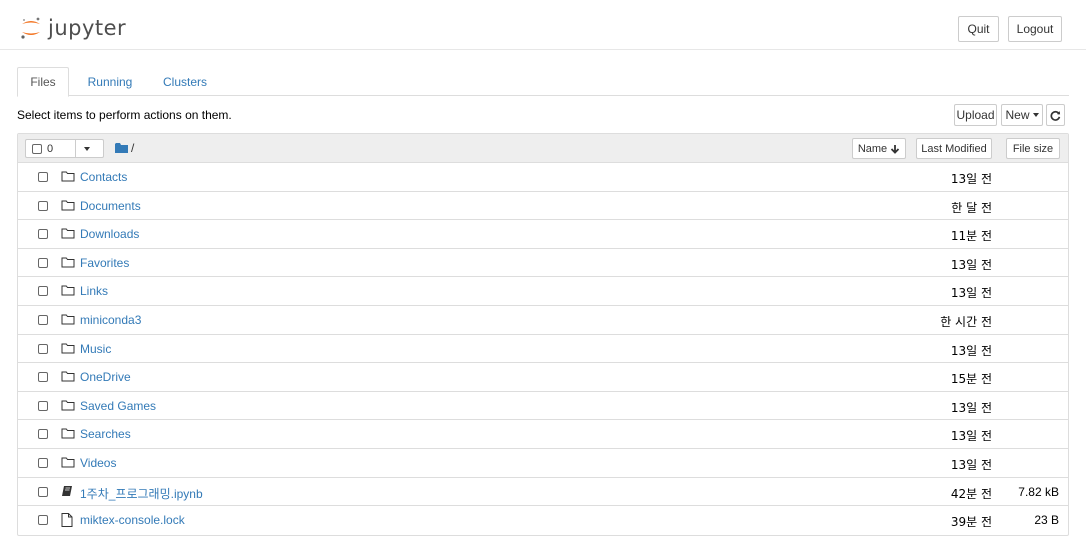  Describe the element at coordinates (1046, 520) in the screenshot. I see `file-size: 23 B` at that location.